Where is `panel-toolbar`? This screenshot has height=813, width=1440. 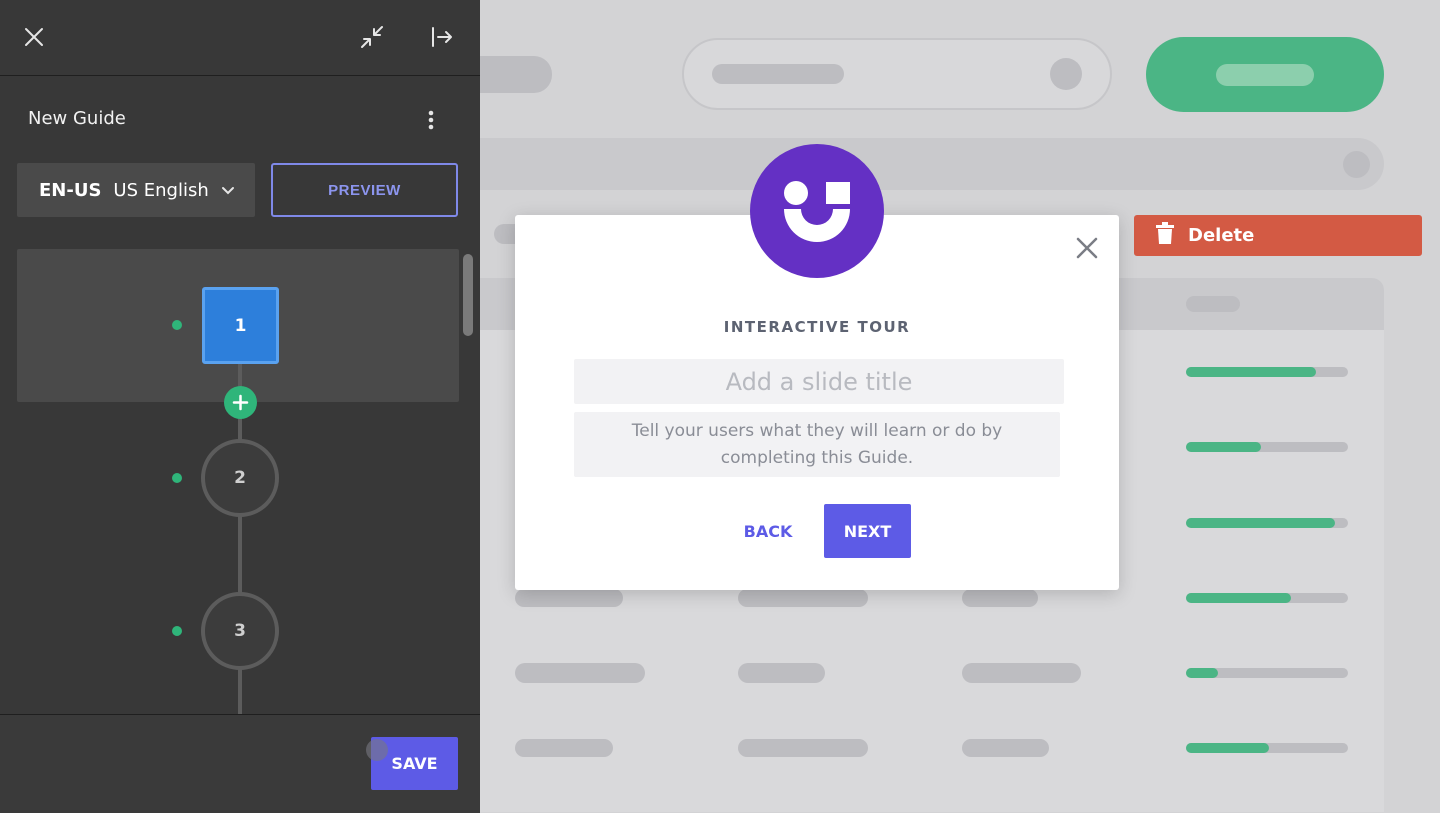
panel-toolbar is located at coordinates (240, 38).